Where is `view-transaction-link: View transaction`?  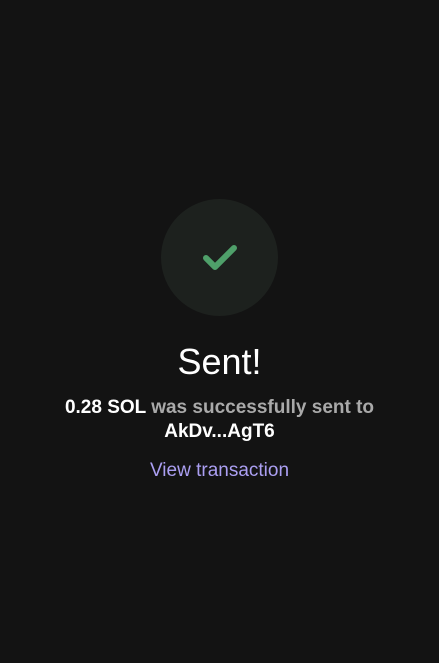 view-transaction-link: View transaction is located at coordinates (219, 471).